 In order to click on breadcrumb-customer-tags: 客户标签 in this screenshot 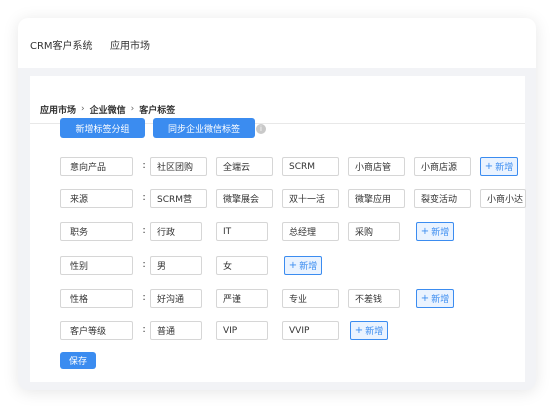, I will do `click(157, 110)`.